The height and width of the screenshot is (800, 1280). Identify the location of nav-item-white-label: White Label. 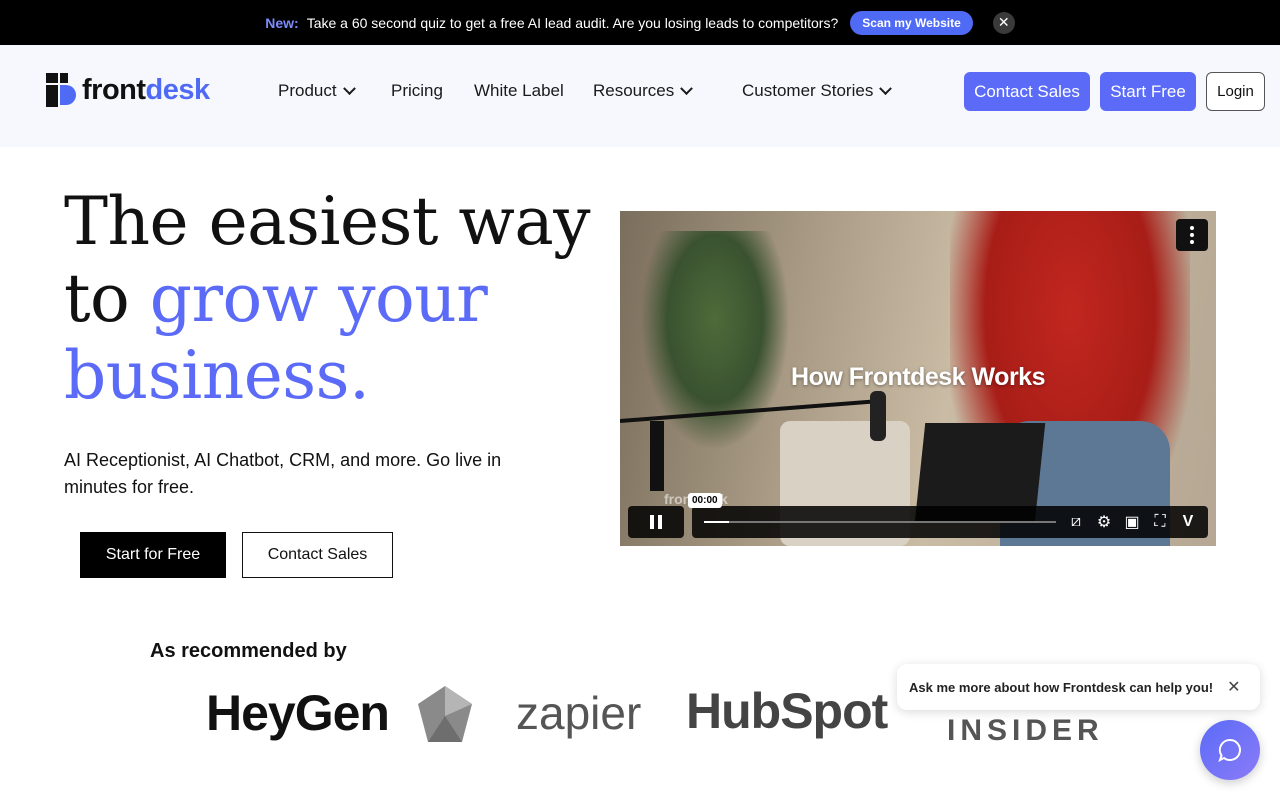
(519, 91).